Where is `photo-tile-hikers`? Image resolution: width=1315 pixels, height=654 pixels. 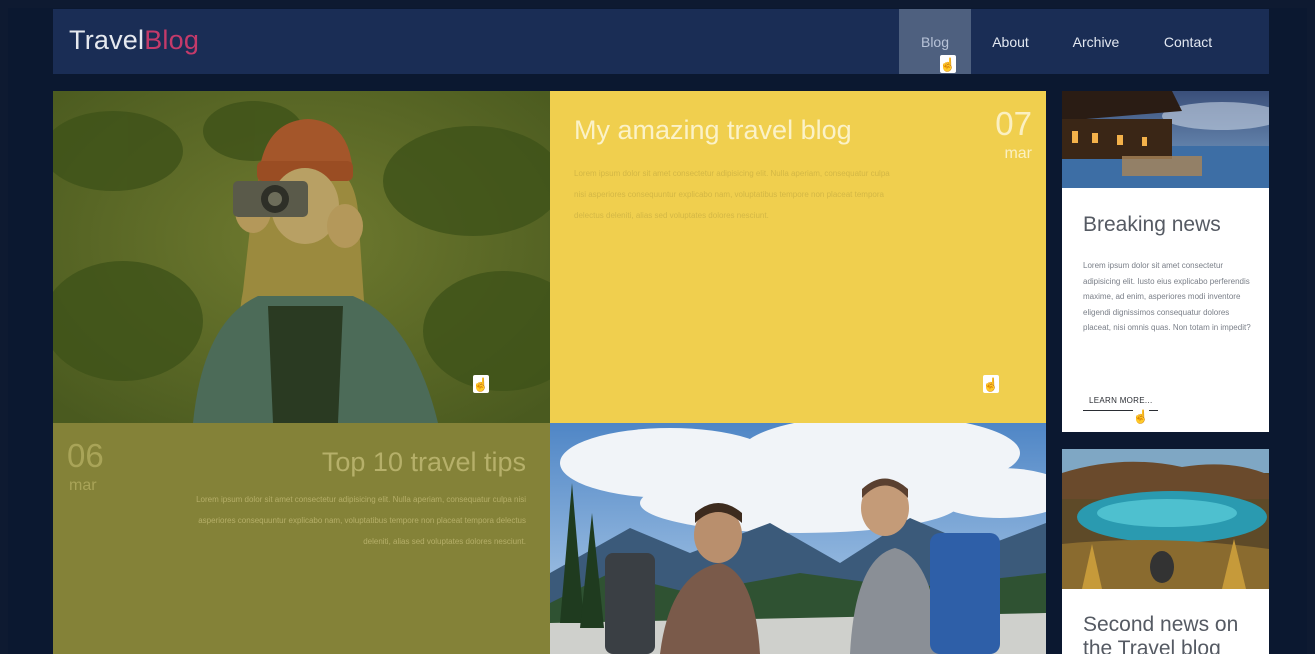
photo-tile-hikers is located at coordinates (798, 538).